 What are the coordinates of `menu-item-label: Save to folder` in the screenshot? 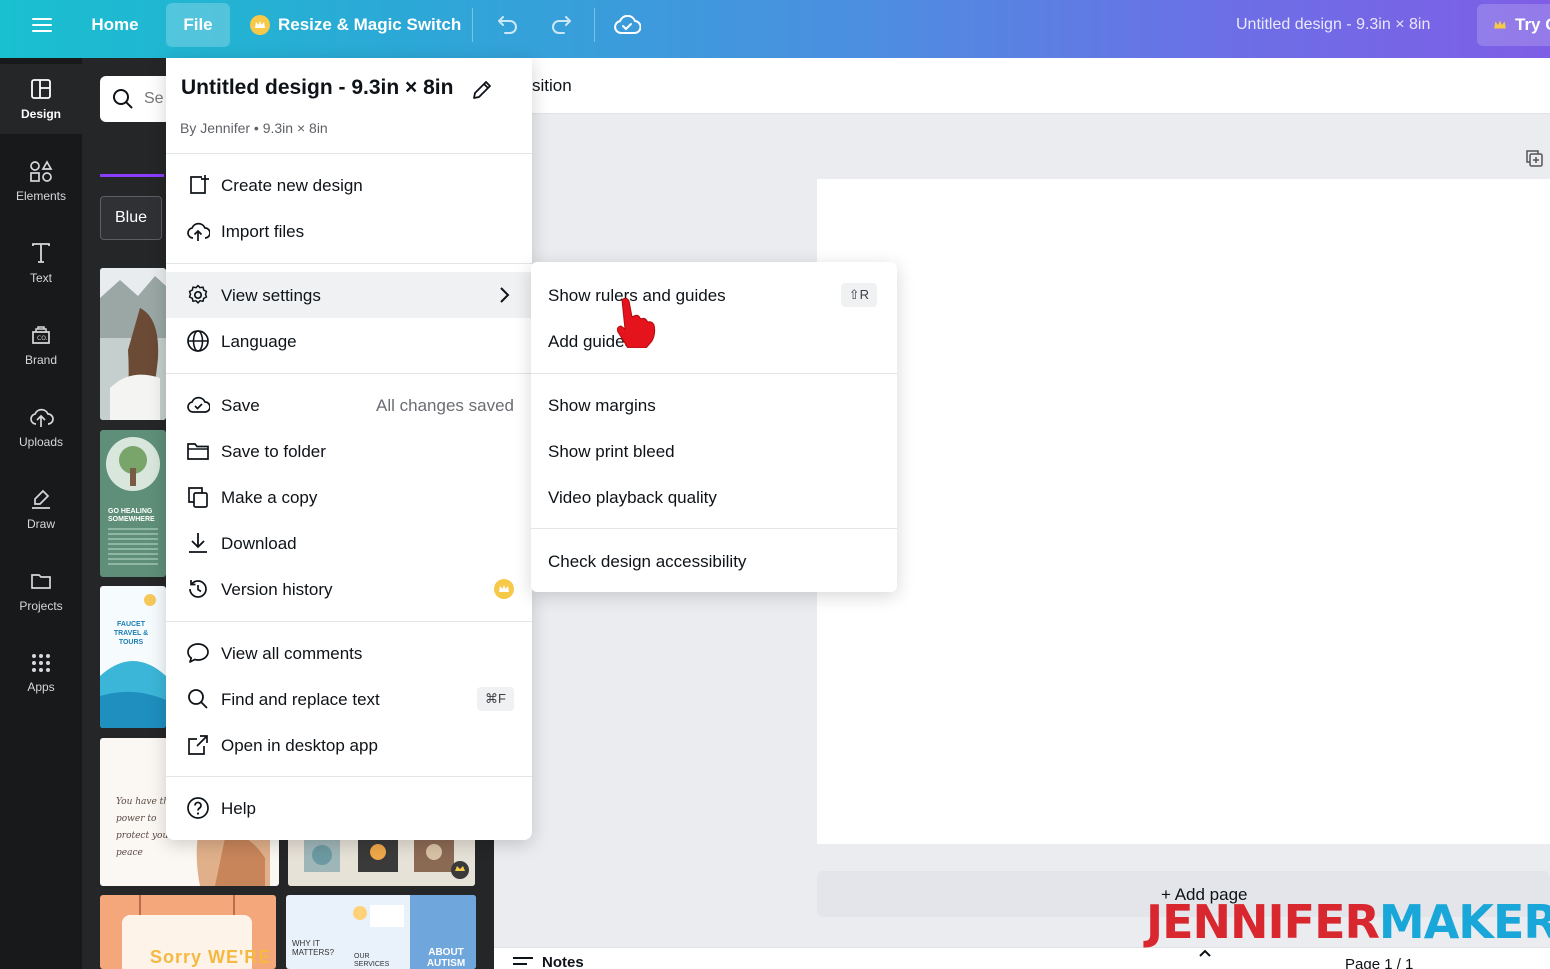 It's located at (273, 451).